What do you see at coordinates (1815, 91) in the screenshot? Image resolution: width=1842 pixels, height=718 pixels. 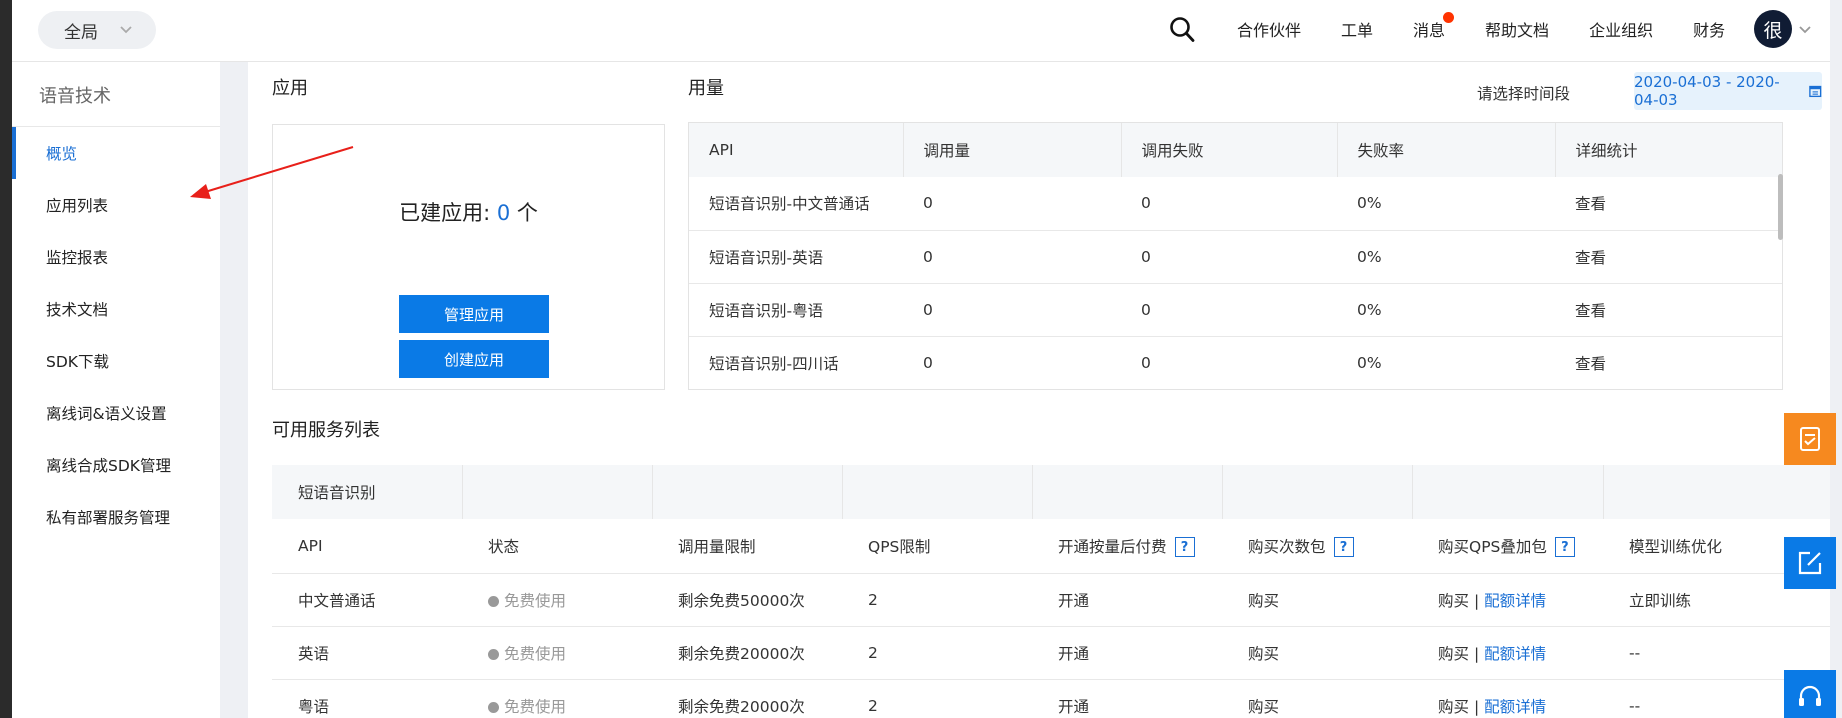 I see `calendar-icon` at bounding box center [1815, 91].